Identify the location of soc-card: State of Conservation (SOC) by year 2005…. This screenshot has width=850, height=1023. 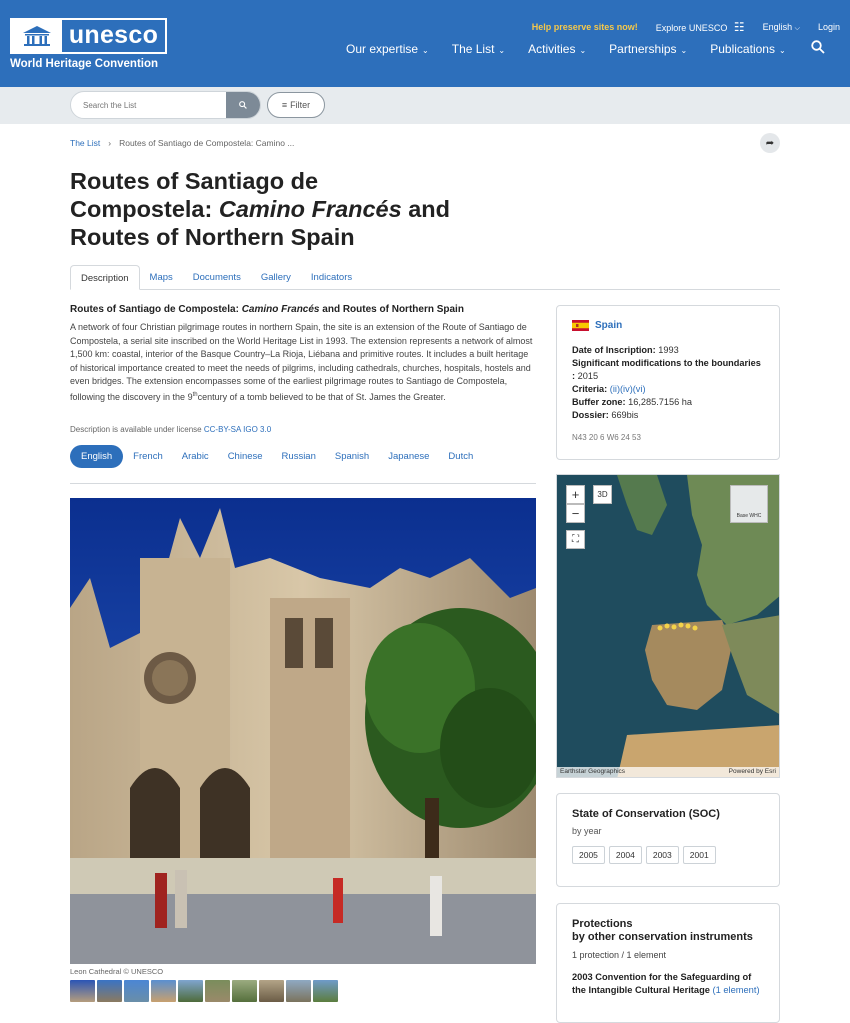
(668, 840).